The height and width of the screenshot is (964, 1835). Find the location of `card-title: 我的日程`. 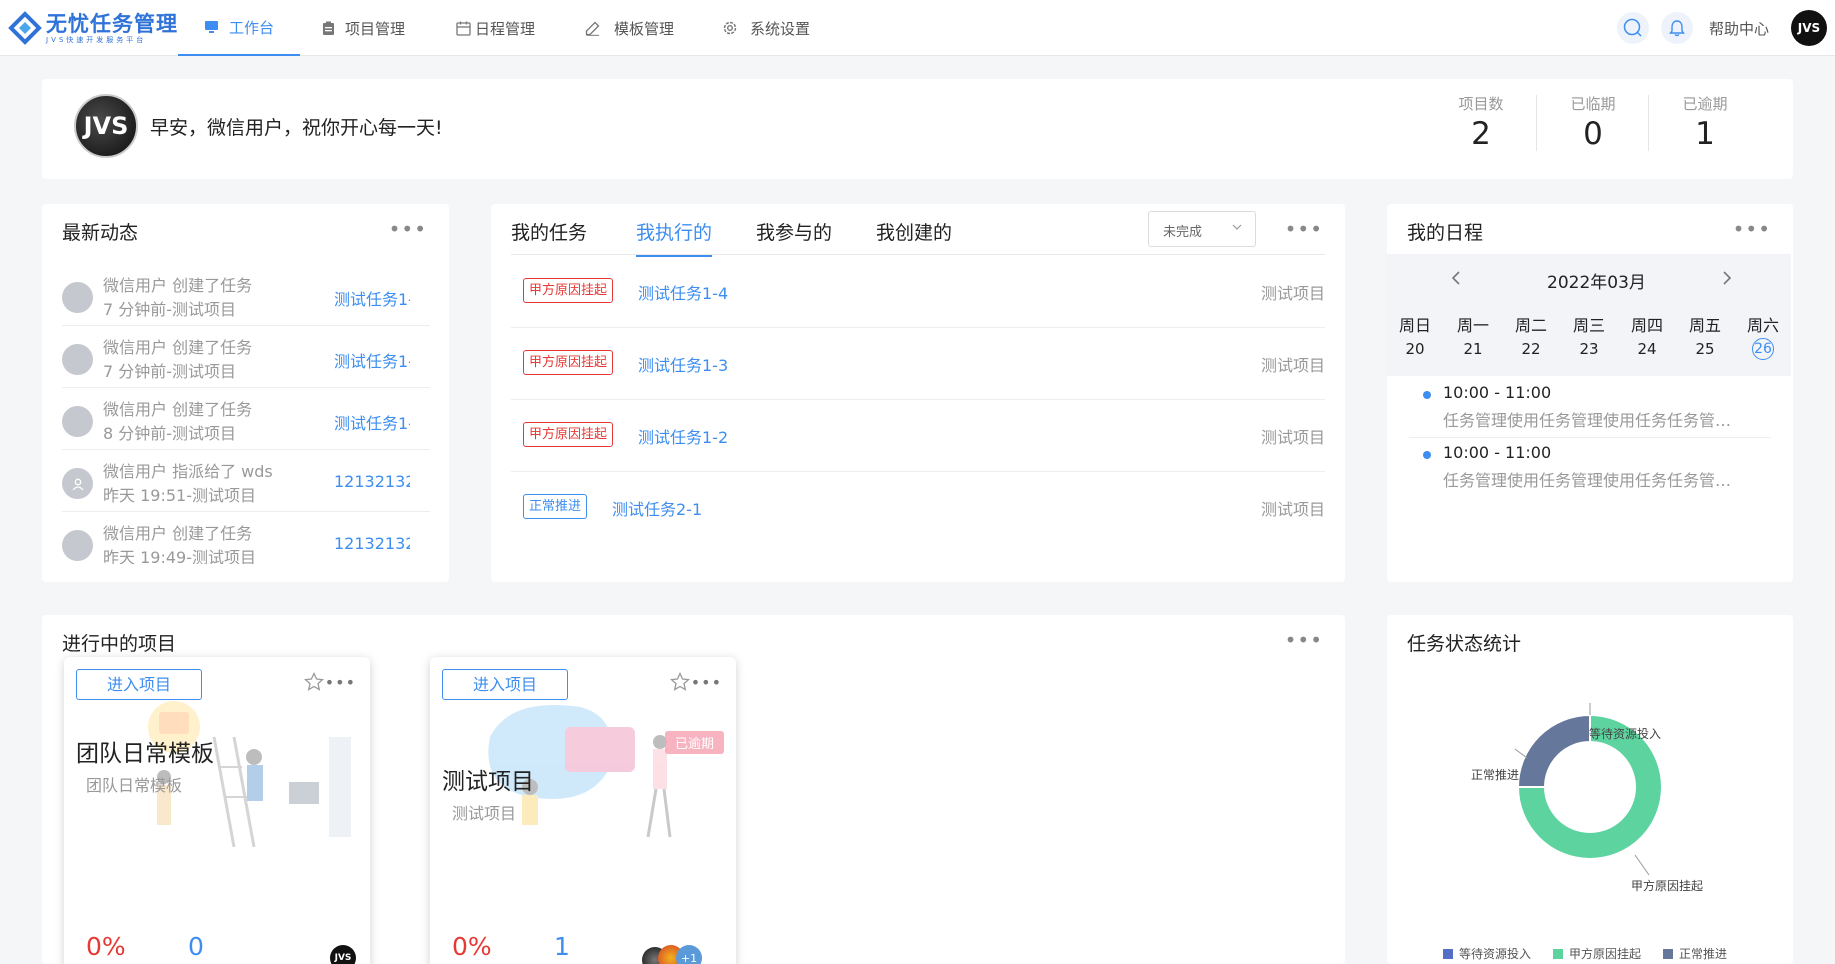

card-title: 我的日程 is located at coordinates (1445, 233).